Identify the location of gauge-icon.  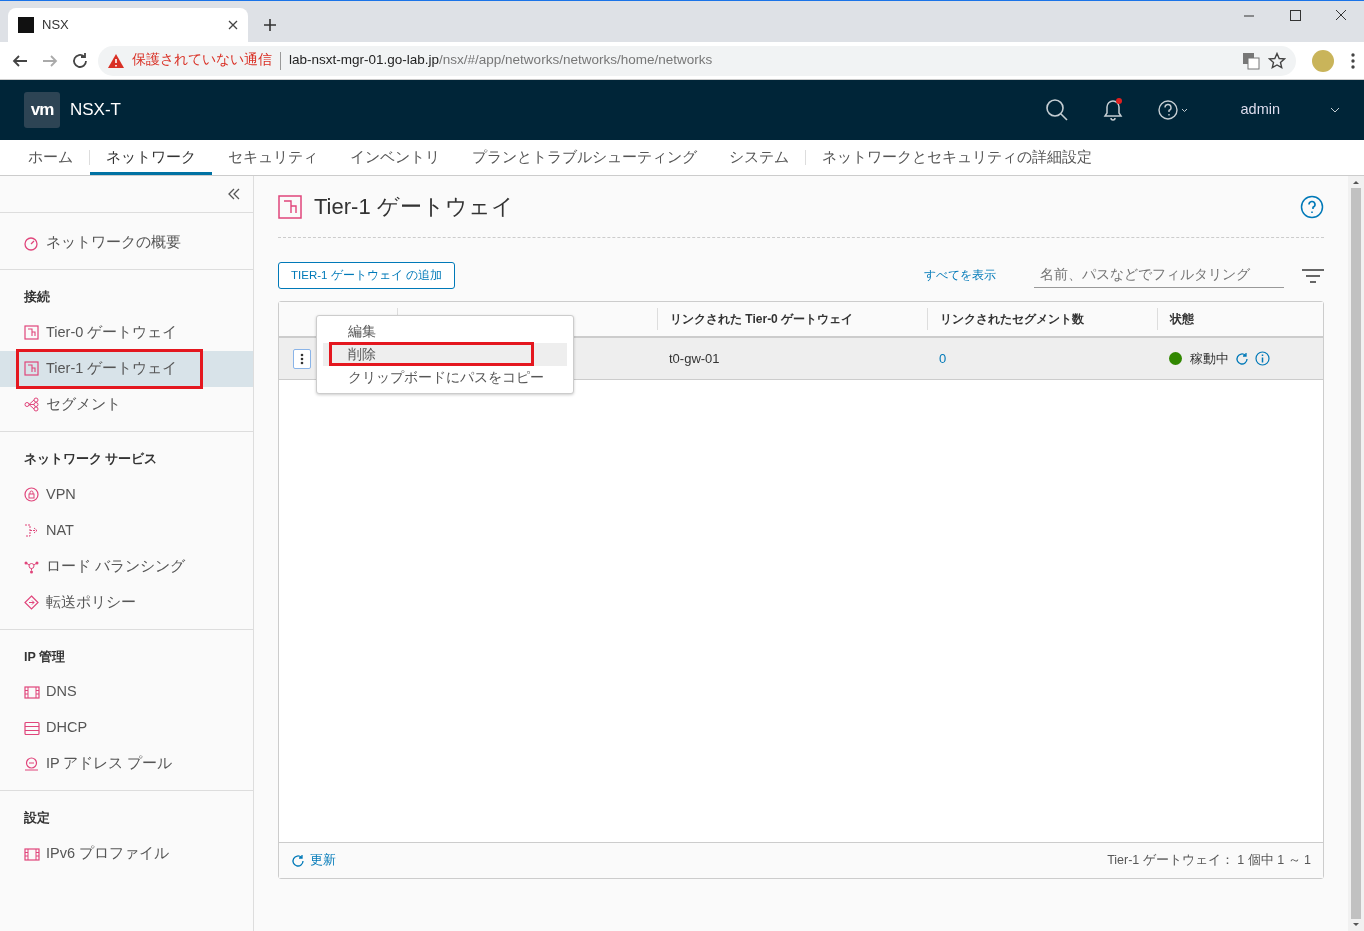
(32, 243).